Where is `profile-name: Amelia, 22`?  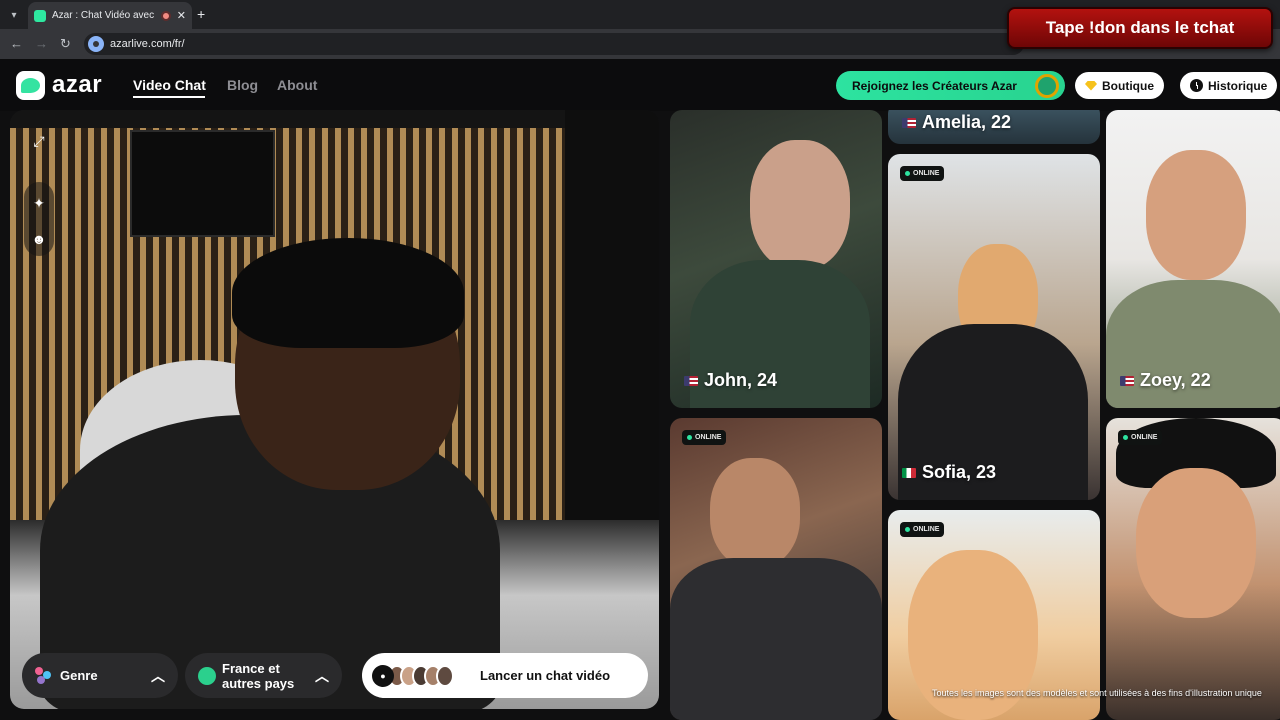 profile-name: Amelia, 22 is located at coordinates (967, 122).